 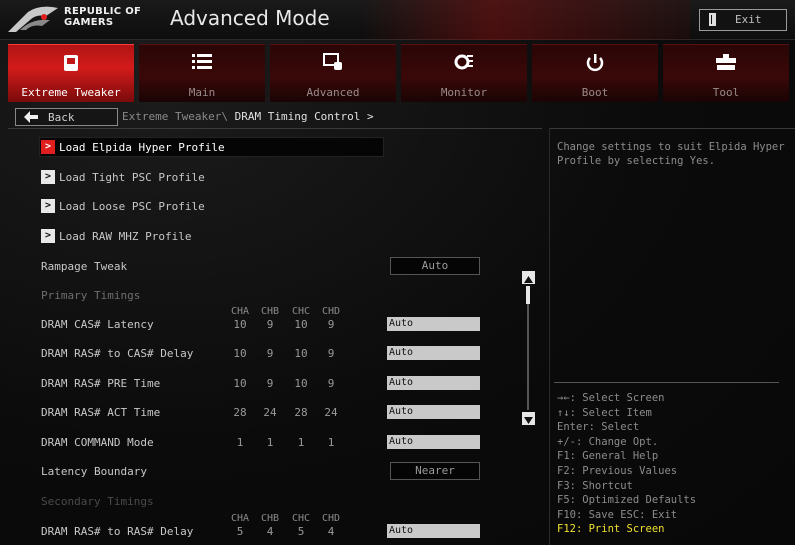 I want to click on tab-tool: Tool, so click(x=726, y=73).